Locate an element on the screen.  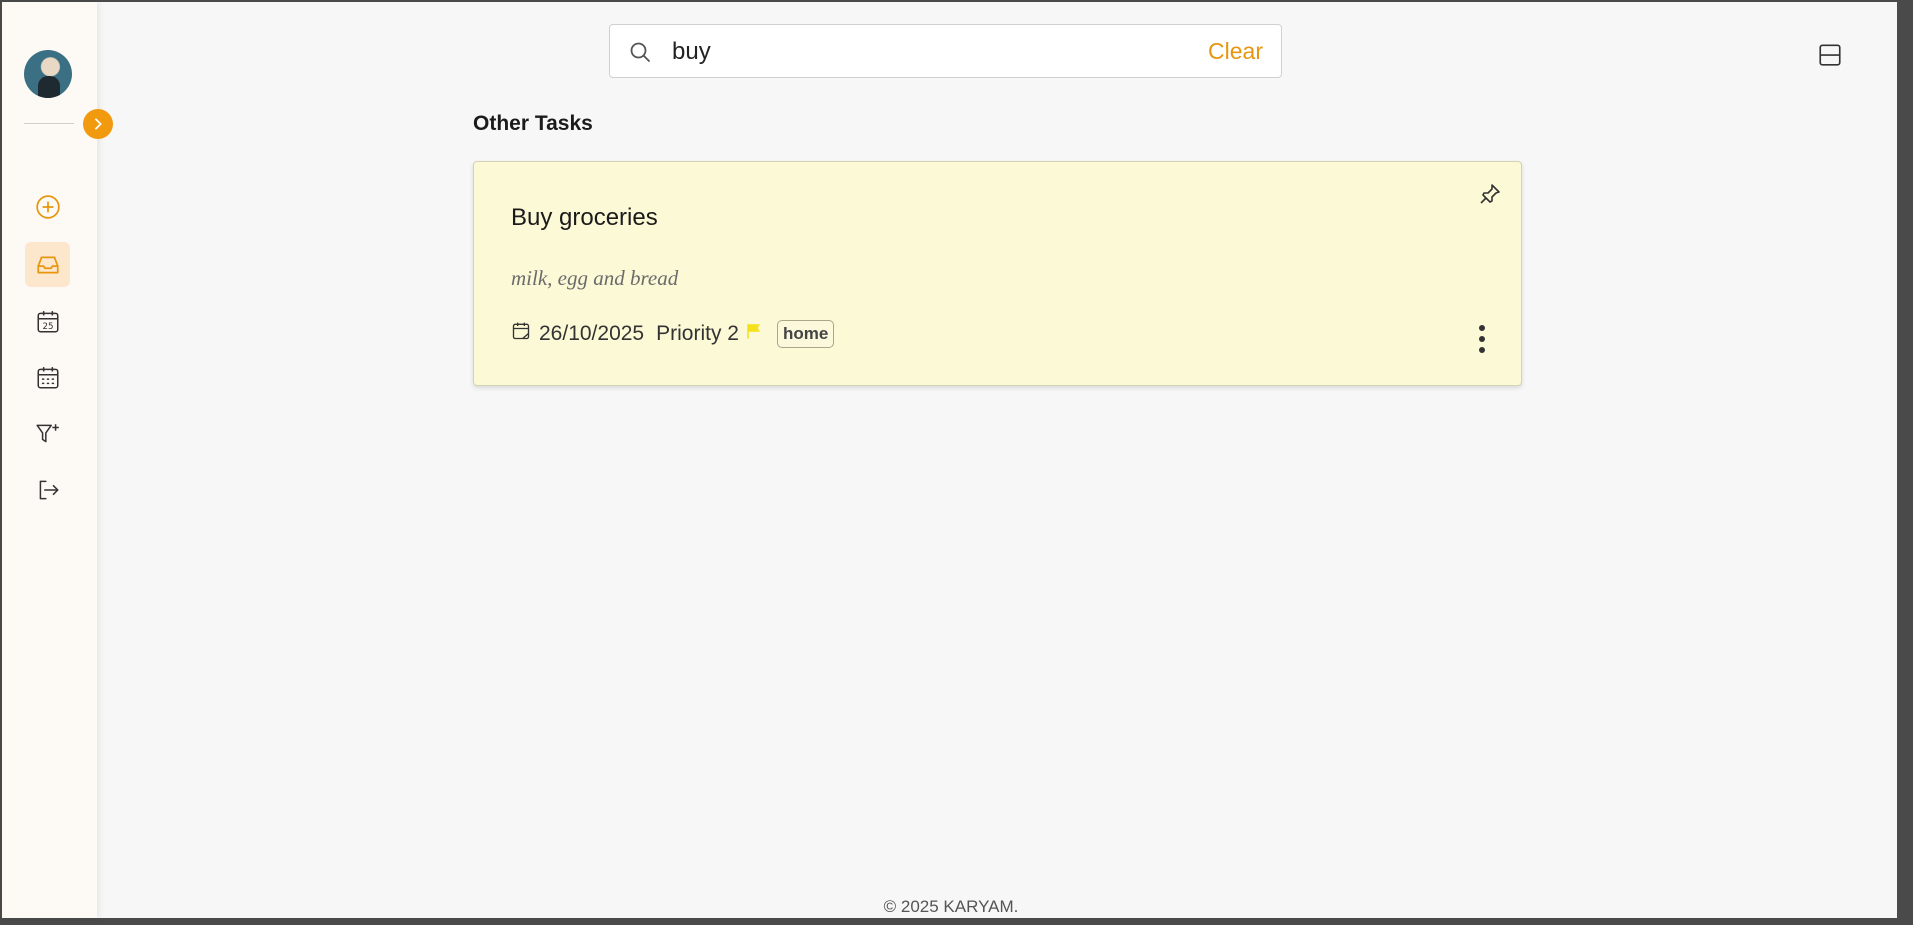
sidebar-item-today: 25 is located at coordinates (47, 321).